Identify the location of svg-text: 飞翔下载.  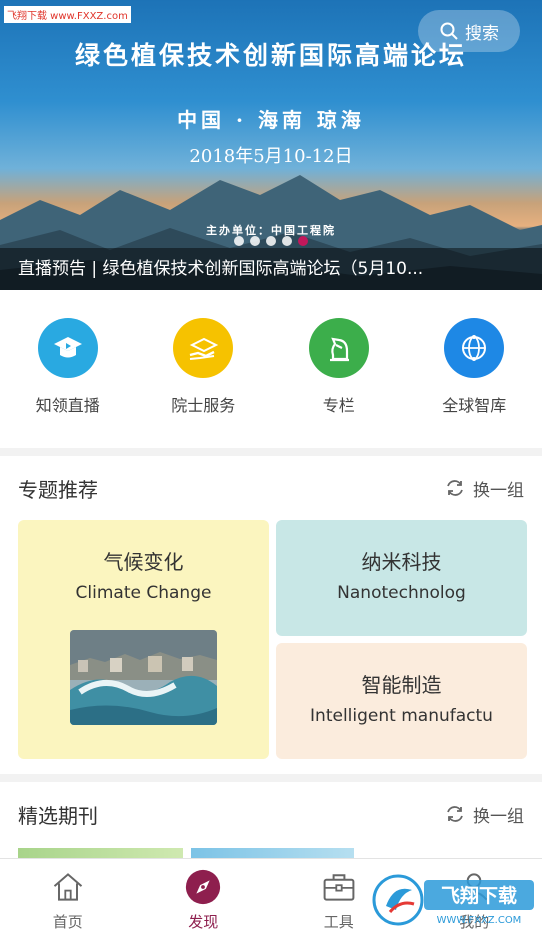
(479, 895).